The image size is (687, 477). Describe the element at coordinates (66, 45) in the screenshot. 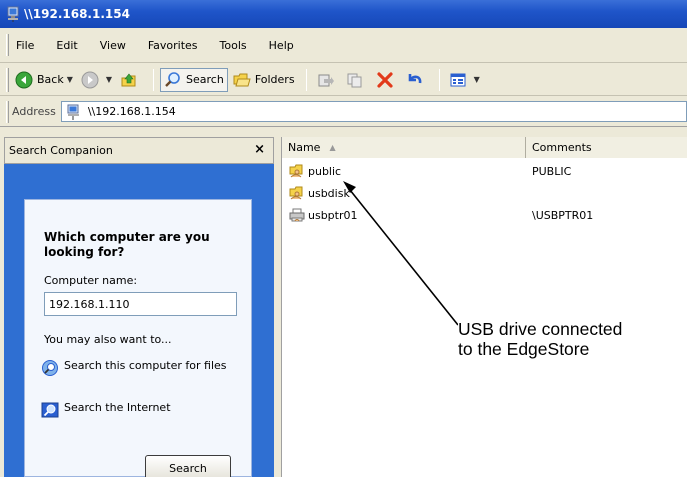

I see `menu-edit: Edit` at that location.